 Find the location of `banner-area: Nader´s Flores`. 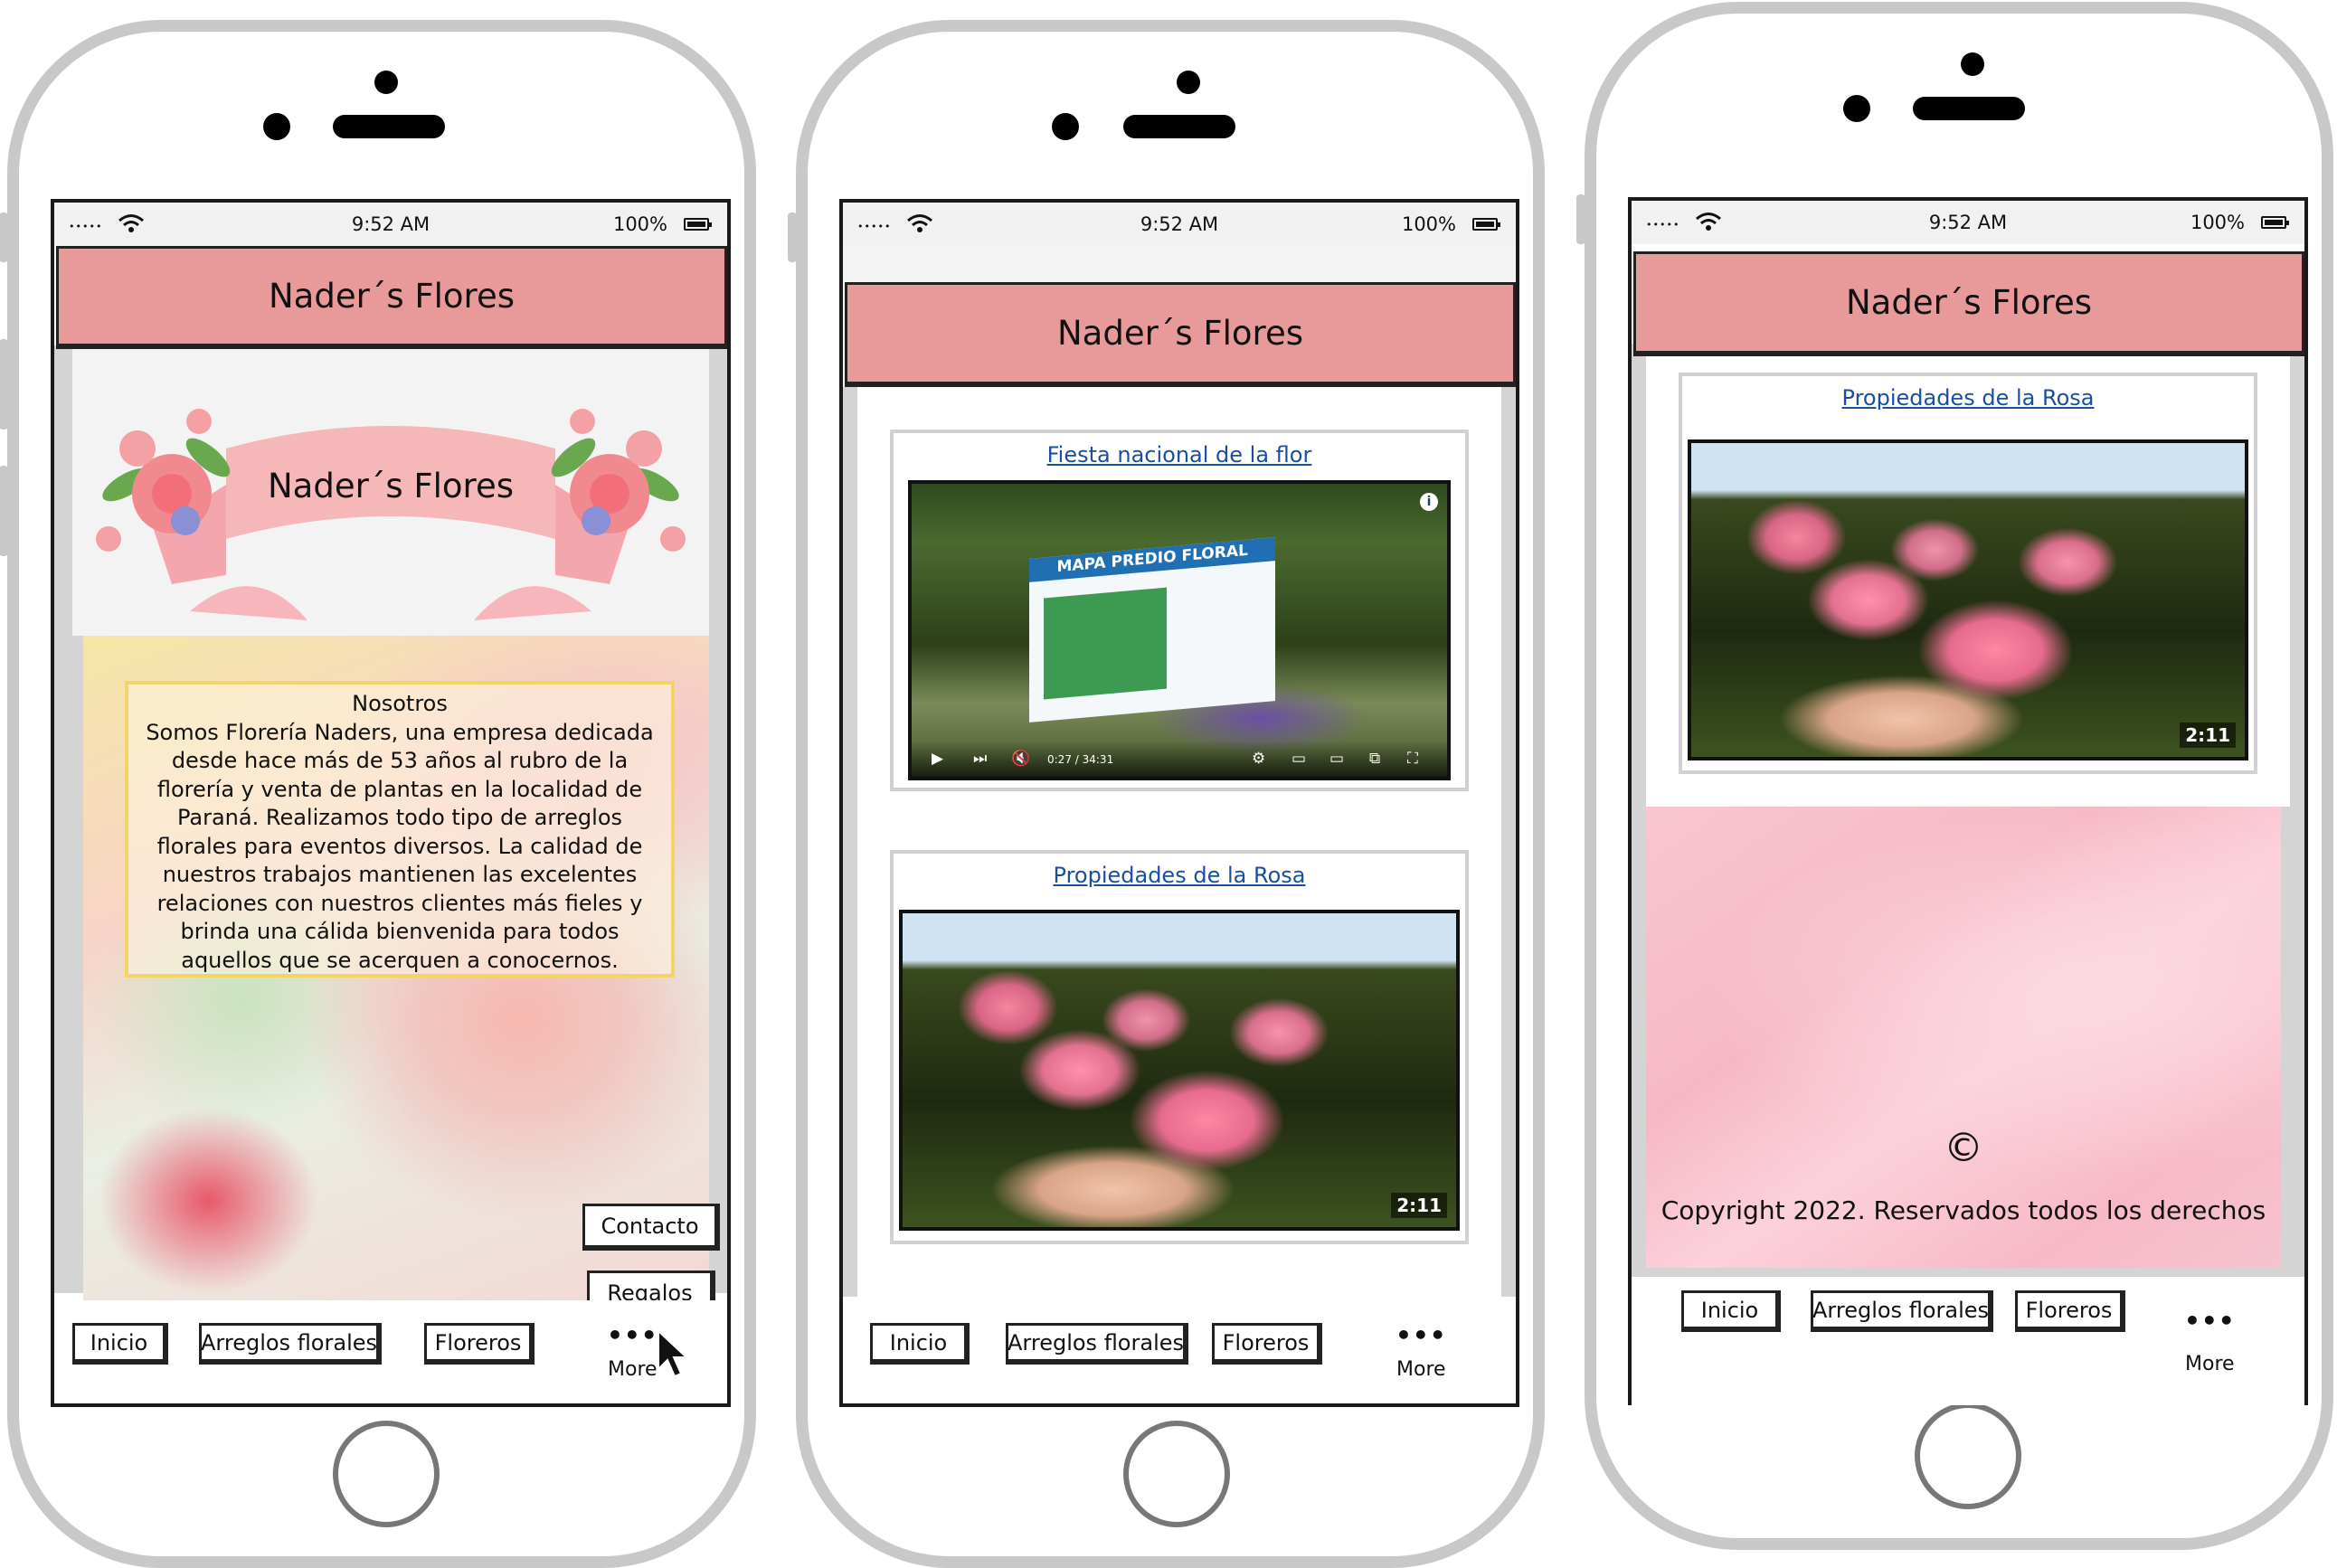

banner-area: Nader´s Flores is located at coordinates (390, 492).